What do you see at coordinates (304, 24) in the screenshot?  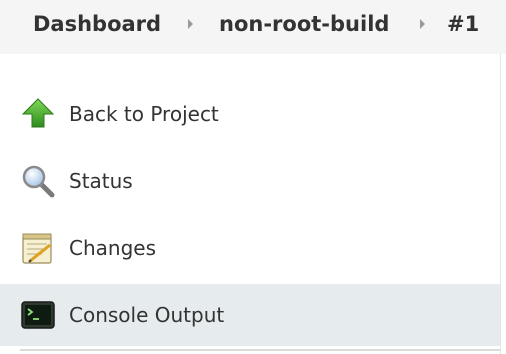 I see `breadcrumb-item-job: non-root-build` at bounding box center [304, 24].